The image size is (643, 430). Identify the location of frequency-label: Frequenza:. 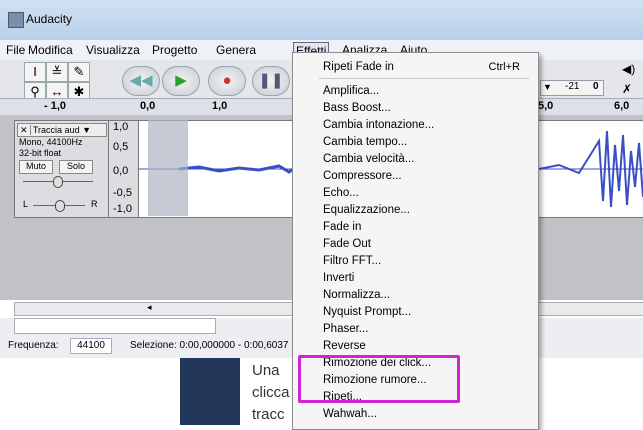
(33, 345).